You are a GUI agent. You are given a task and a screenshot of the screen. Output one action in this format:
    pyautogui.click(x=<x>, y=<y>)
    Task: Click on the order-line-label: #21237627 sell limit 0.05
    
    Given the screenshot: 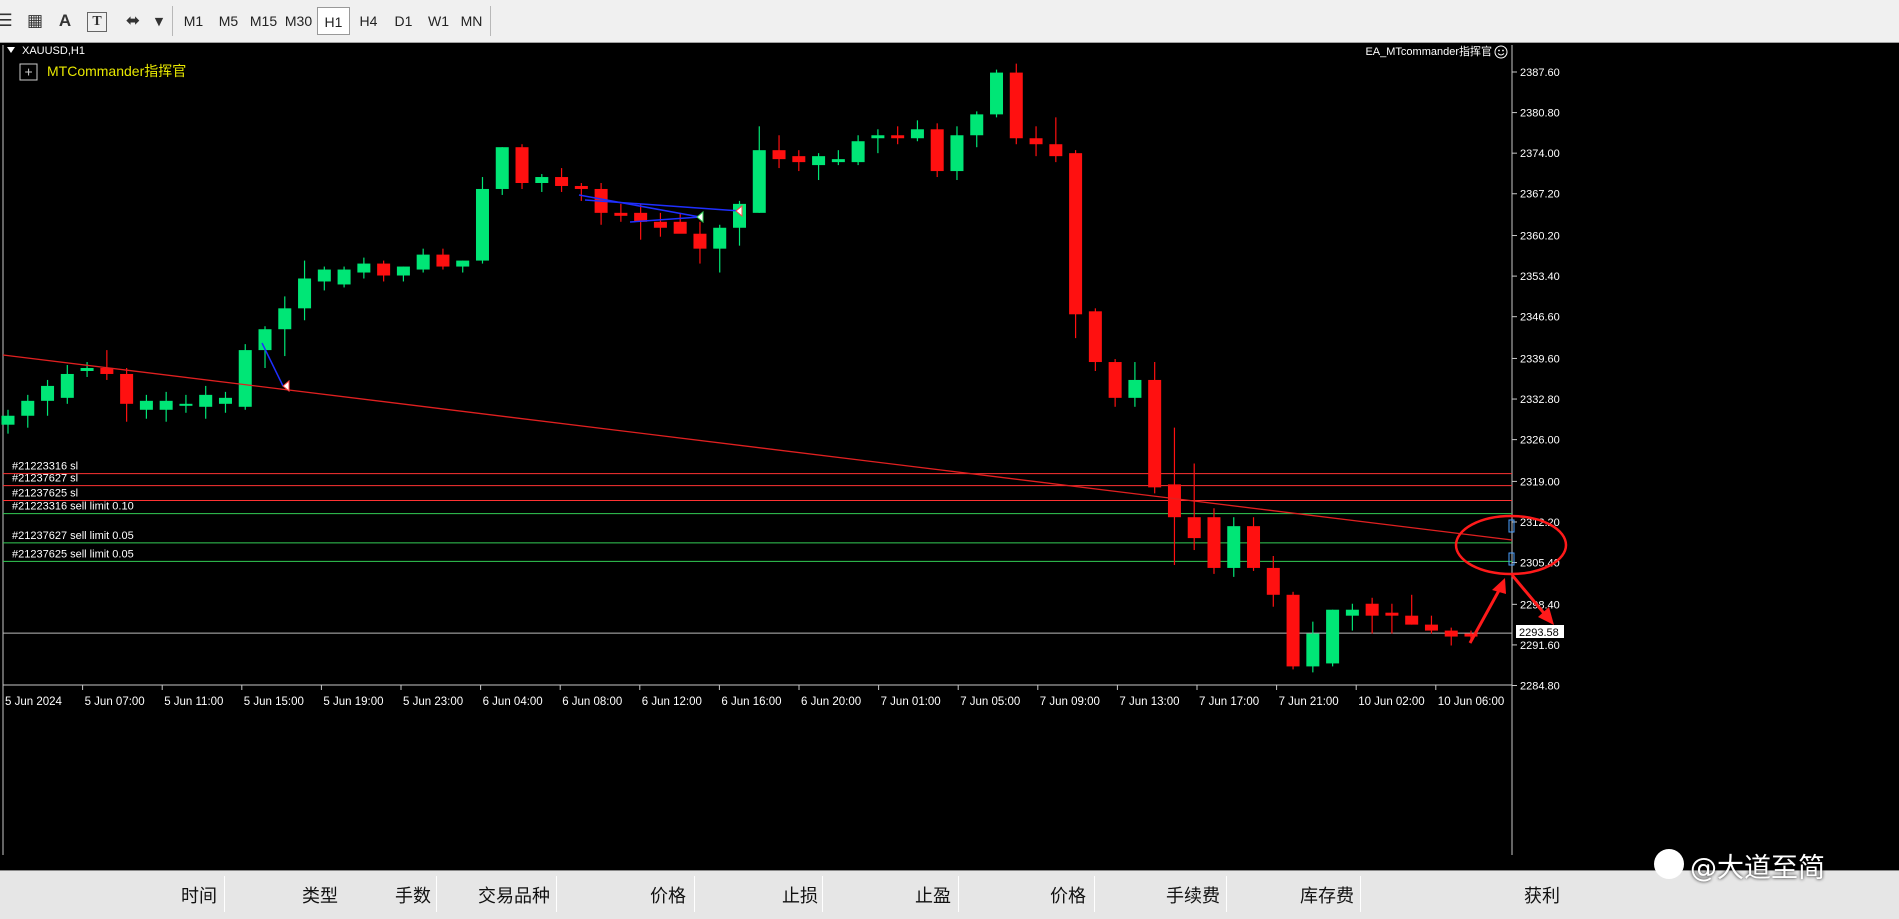 What is the action you would take?
    pyautogui.click(x=73, y=536)
    